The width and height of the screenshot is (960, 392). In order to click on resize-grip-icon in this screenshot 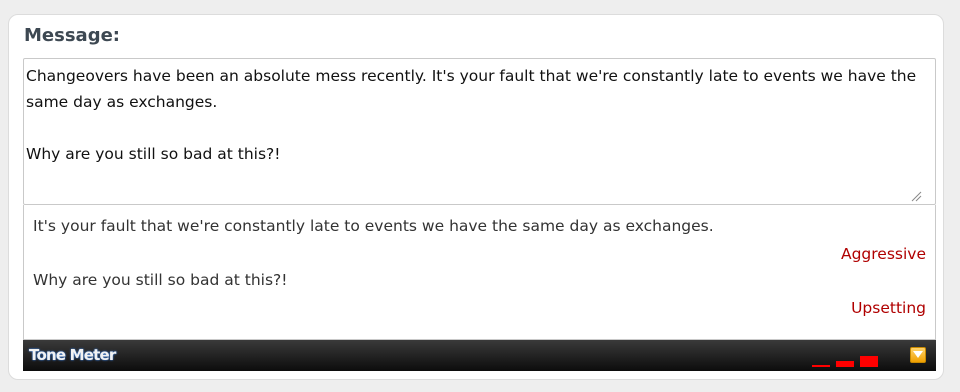, I will do `click(916, 196)`.